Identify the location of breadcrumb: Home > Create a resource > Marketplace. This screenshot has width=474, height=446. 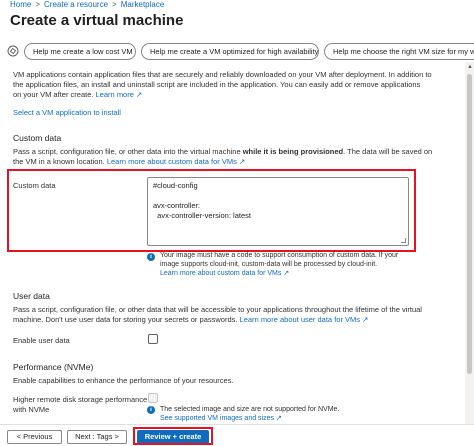
(87, 4).